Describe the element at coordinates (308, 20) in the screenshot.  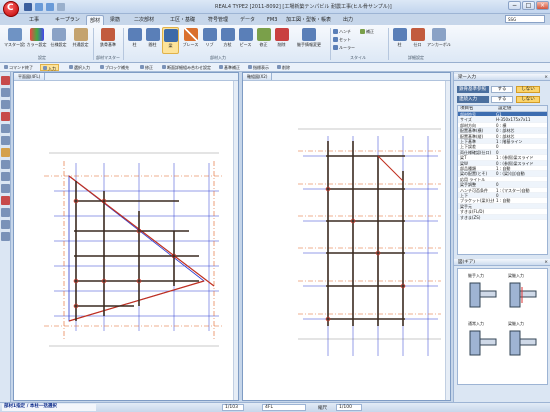
I see `tab-kakouzu: 加工図・型板・帳表` at that location.